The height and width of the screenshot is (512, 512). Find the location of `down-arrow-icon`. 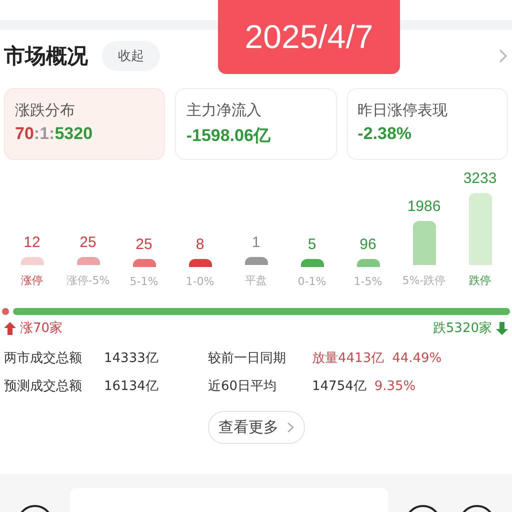

down-arrow-icon is located at coordinates (502, 328).